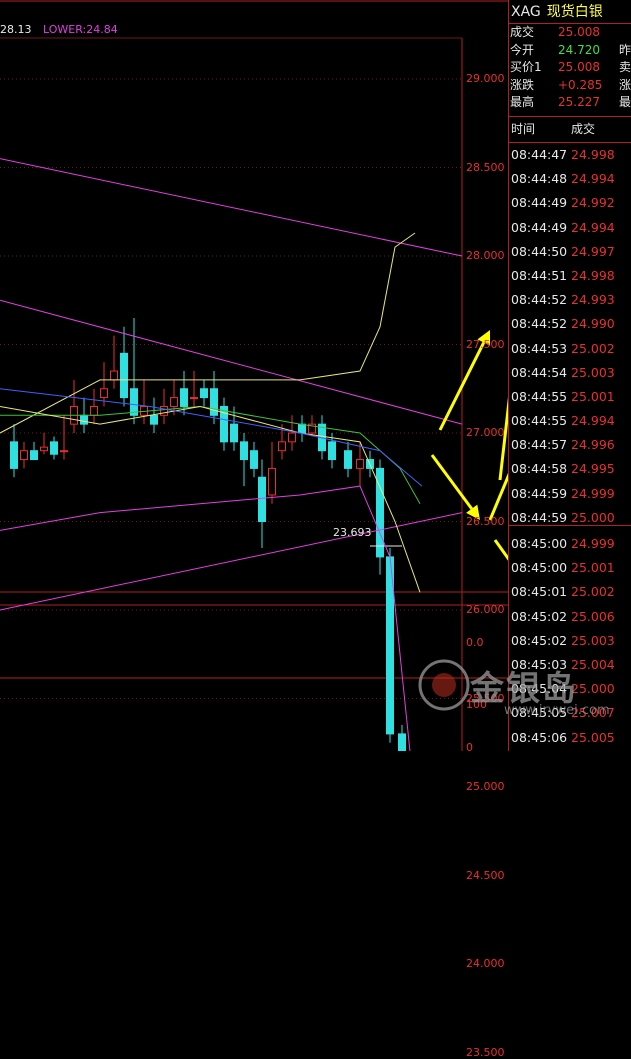 The height and width of the screenshot is (1059, 631). What do you see at coordinates (485, 521) in the screenshot?
I see `price-tick: 26.500` at bounding box center [485, 521].